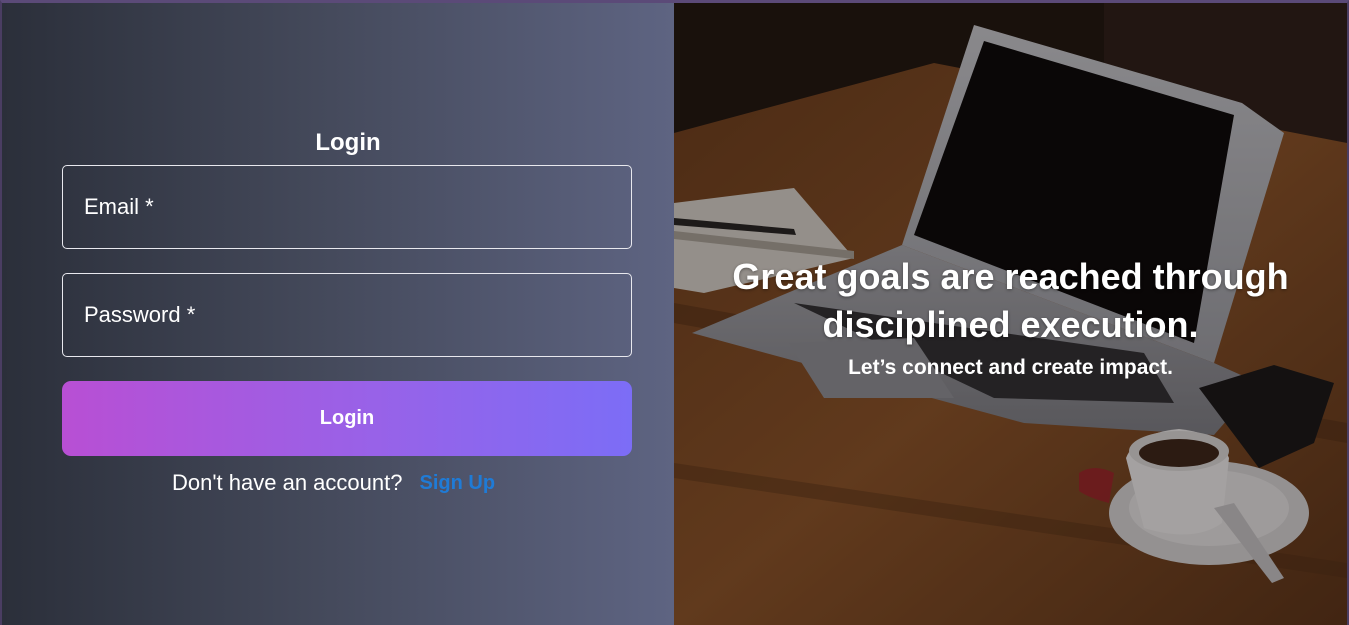 This screenshot has width=1349, height=625. Describe the element at coordinates (347, 207) in the screenshot. I see `email-field: Email *` at that location.